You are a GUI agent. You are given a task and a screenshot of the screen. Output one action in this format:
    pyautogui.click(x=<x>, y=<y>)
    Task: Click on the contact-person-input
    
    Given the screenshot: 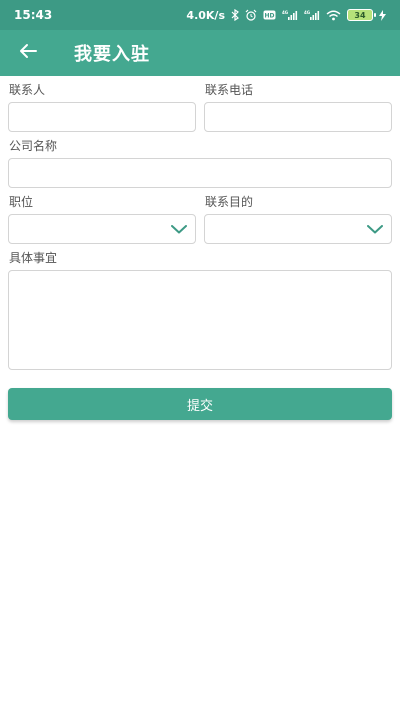 What is the action you would take?
    pyautogui.click(x=102, y=117)
    